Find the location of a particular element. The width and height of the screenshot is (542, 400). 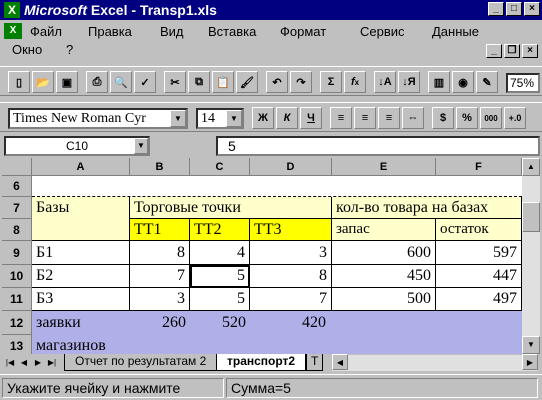

sheet-tab-partial: Т is located at coordinates (315, 362).